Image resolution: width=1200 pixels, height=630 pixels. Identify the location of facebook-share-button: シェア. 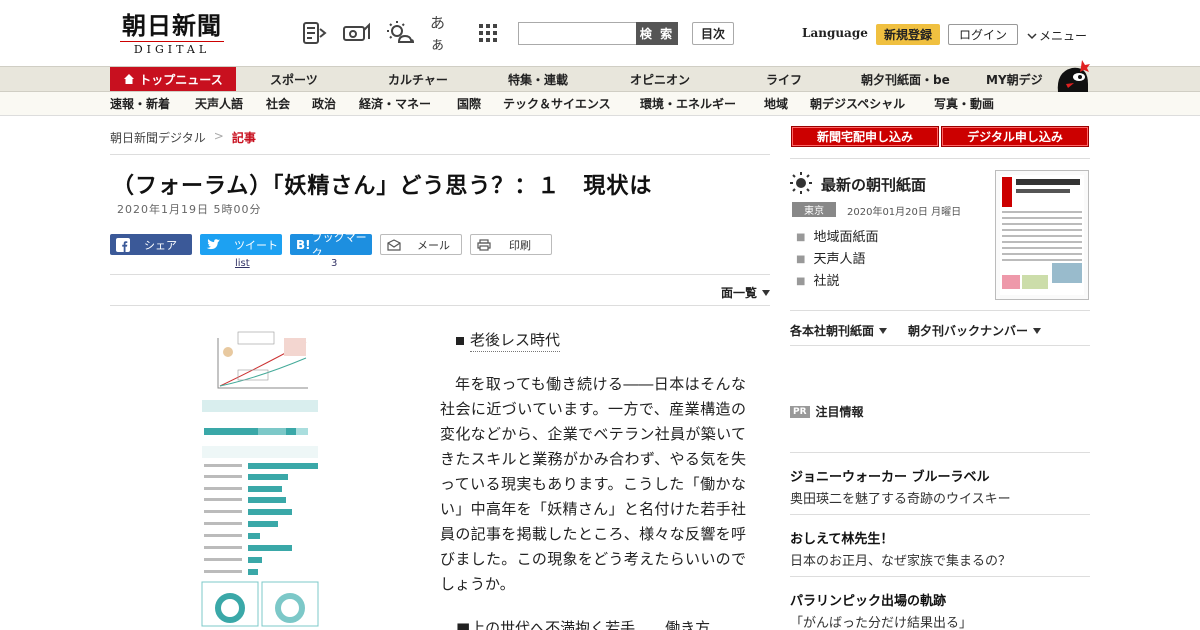
(151, 244).